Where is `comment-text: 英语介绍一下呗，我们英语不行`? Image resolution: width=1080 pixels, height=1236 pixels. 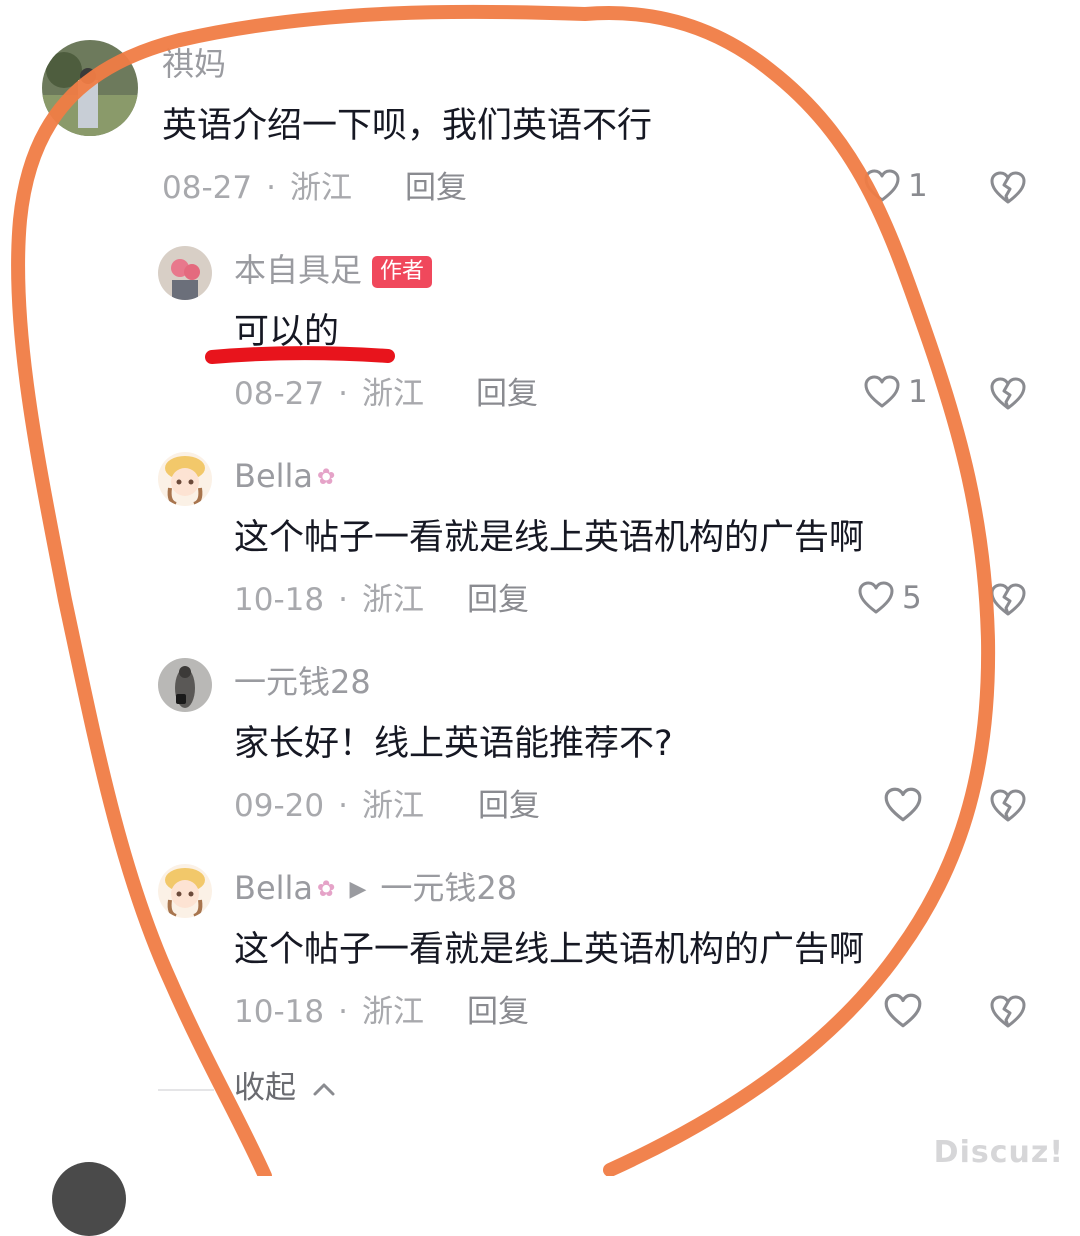
comment-text: 英语介绍一下呗，我们英语不行 is located at coordinates (407, 126).